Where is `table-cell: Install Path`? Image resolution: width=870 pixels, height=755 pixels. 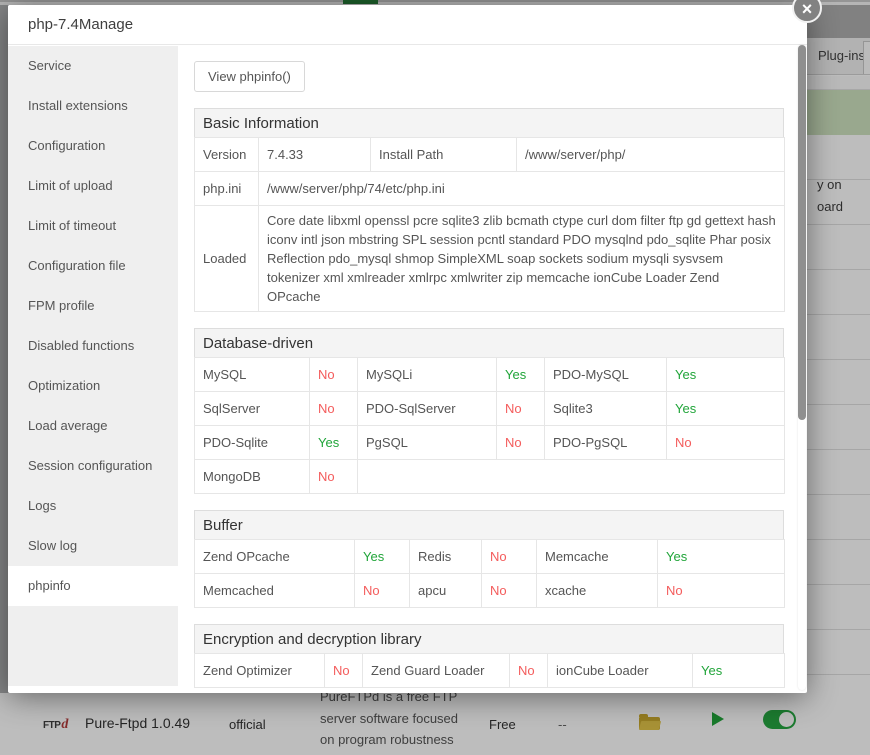 table-cell: Install Path is located at coordinates (443, 154).